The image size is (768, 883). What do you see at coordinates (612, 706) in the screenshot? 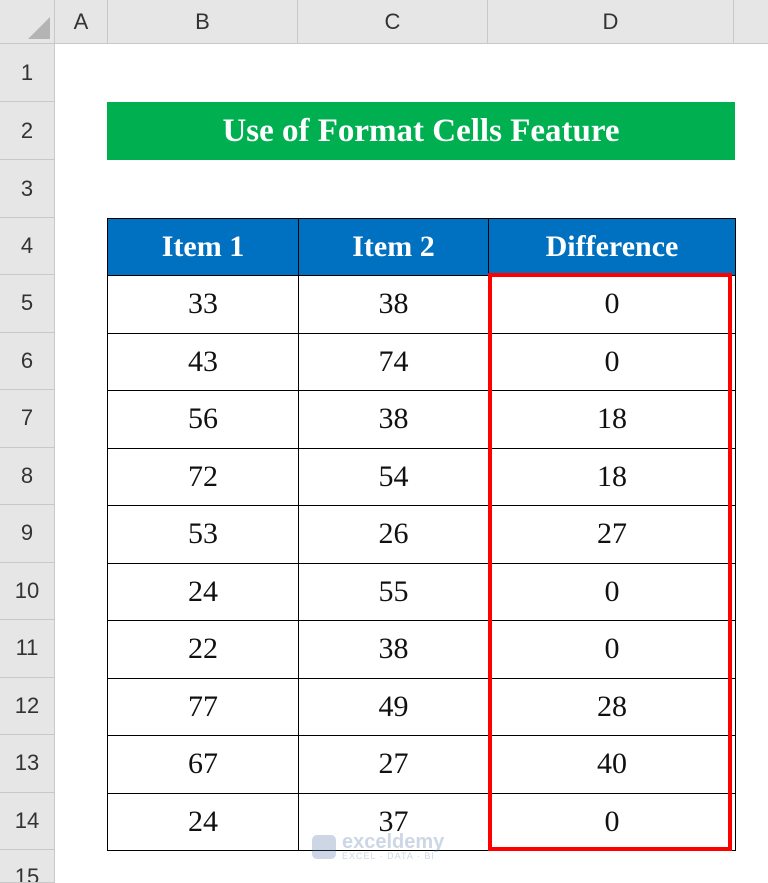
I see `cell-difference: 28` at bounding box center [612, 706].